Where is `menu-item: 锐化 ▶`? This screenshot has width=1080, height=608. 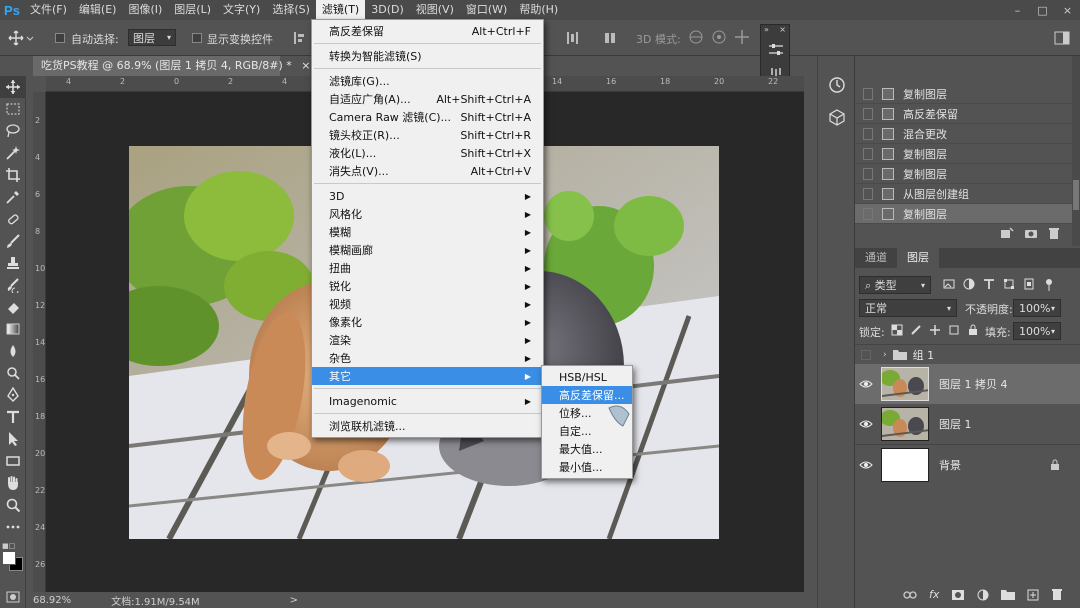 menu-item: 锐化 ▶ is located at coordinates (427, 286).